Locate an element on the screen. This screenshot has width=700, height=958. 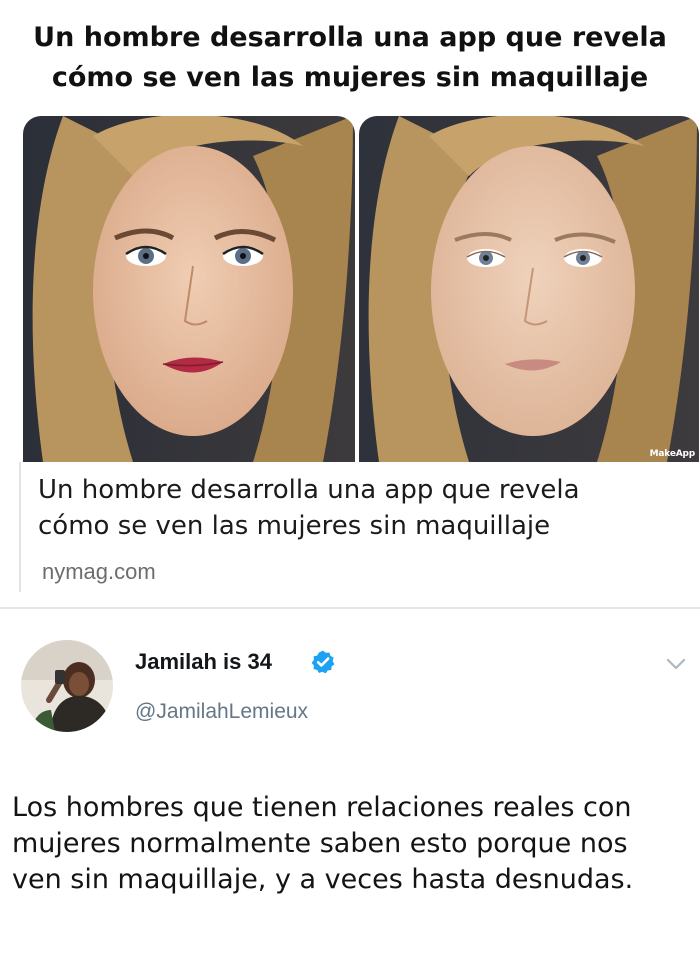
makeapp-watermark: MakeApp is located at coordinates (672, 454).